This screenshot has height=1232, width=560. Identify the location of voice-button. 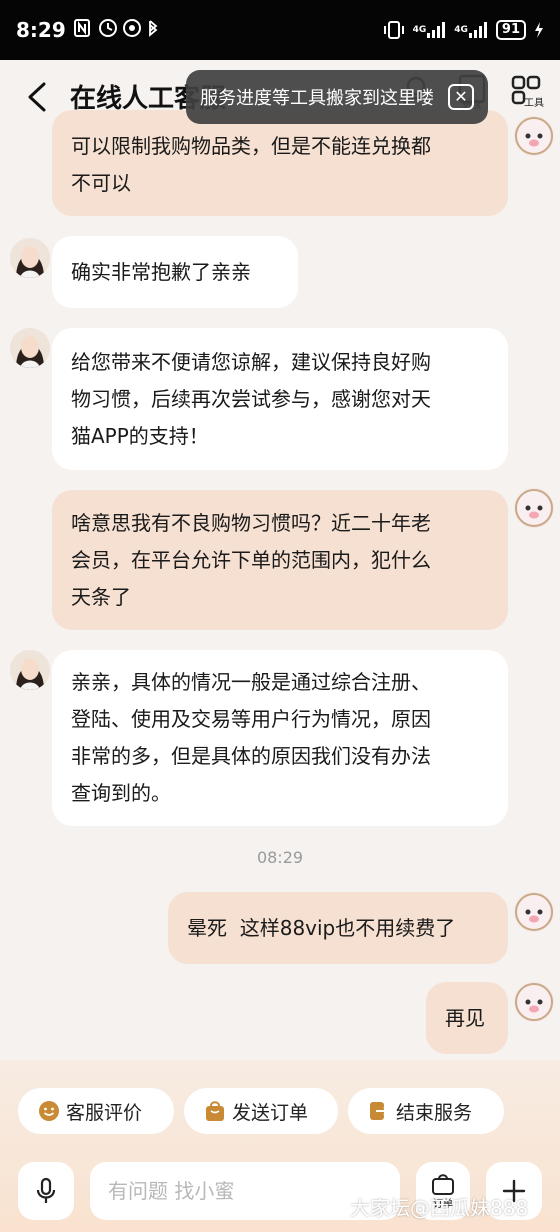
(46, 1191).